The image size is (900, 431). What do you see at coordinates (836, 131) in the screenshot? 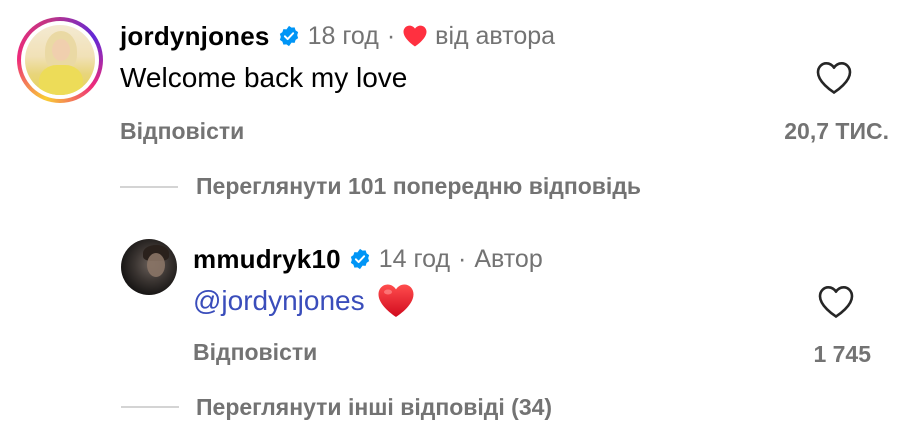
I see `like-count: 20,7 ТИС.` at bounding box center [836, 131].